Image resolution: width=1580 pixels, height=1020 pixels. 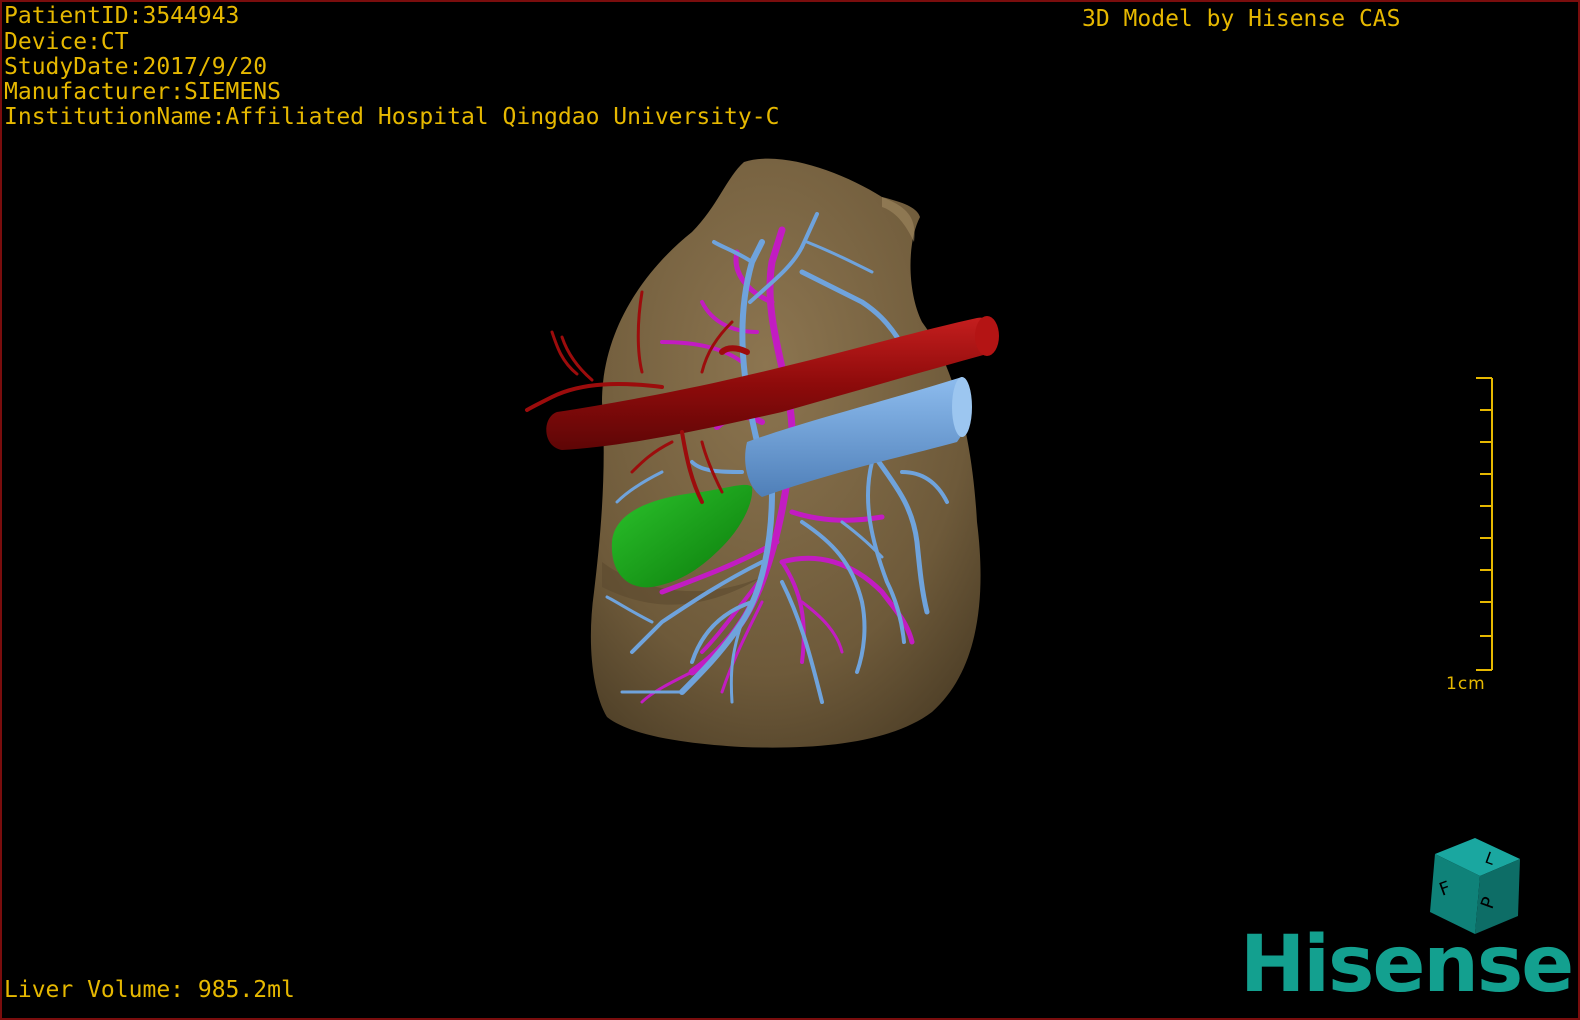 What do you see at coordinates (1484, 524) in the screenshot?
I see `scale-ruler` at bounding box center [1484, 524].